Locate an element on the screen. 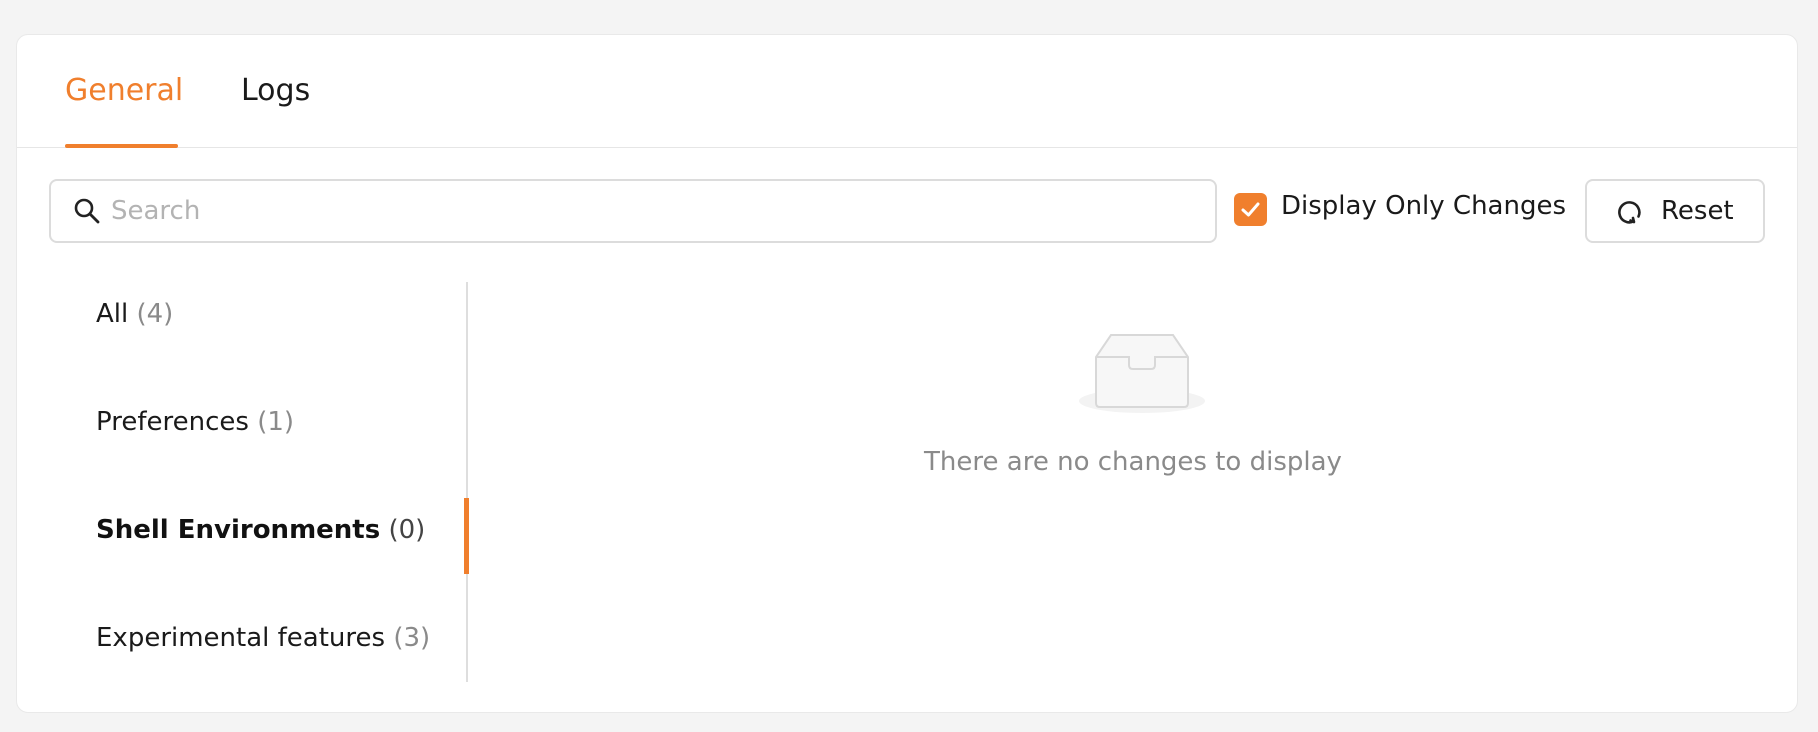 The height and width of the screenshot is (732, 1818). category-name: All is located at coordinates (112, 314).